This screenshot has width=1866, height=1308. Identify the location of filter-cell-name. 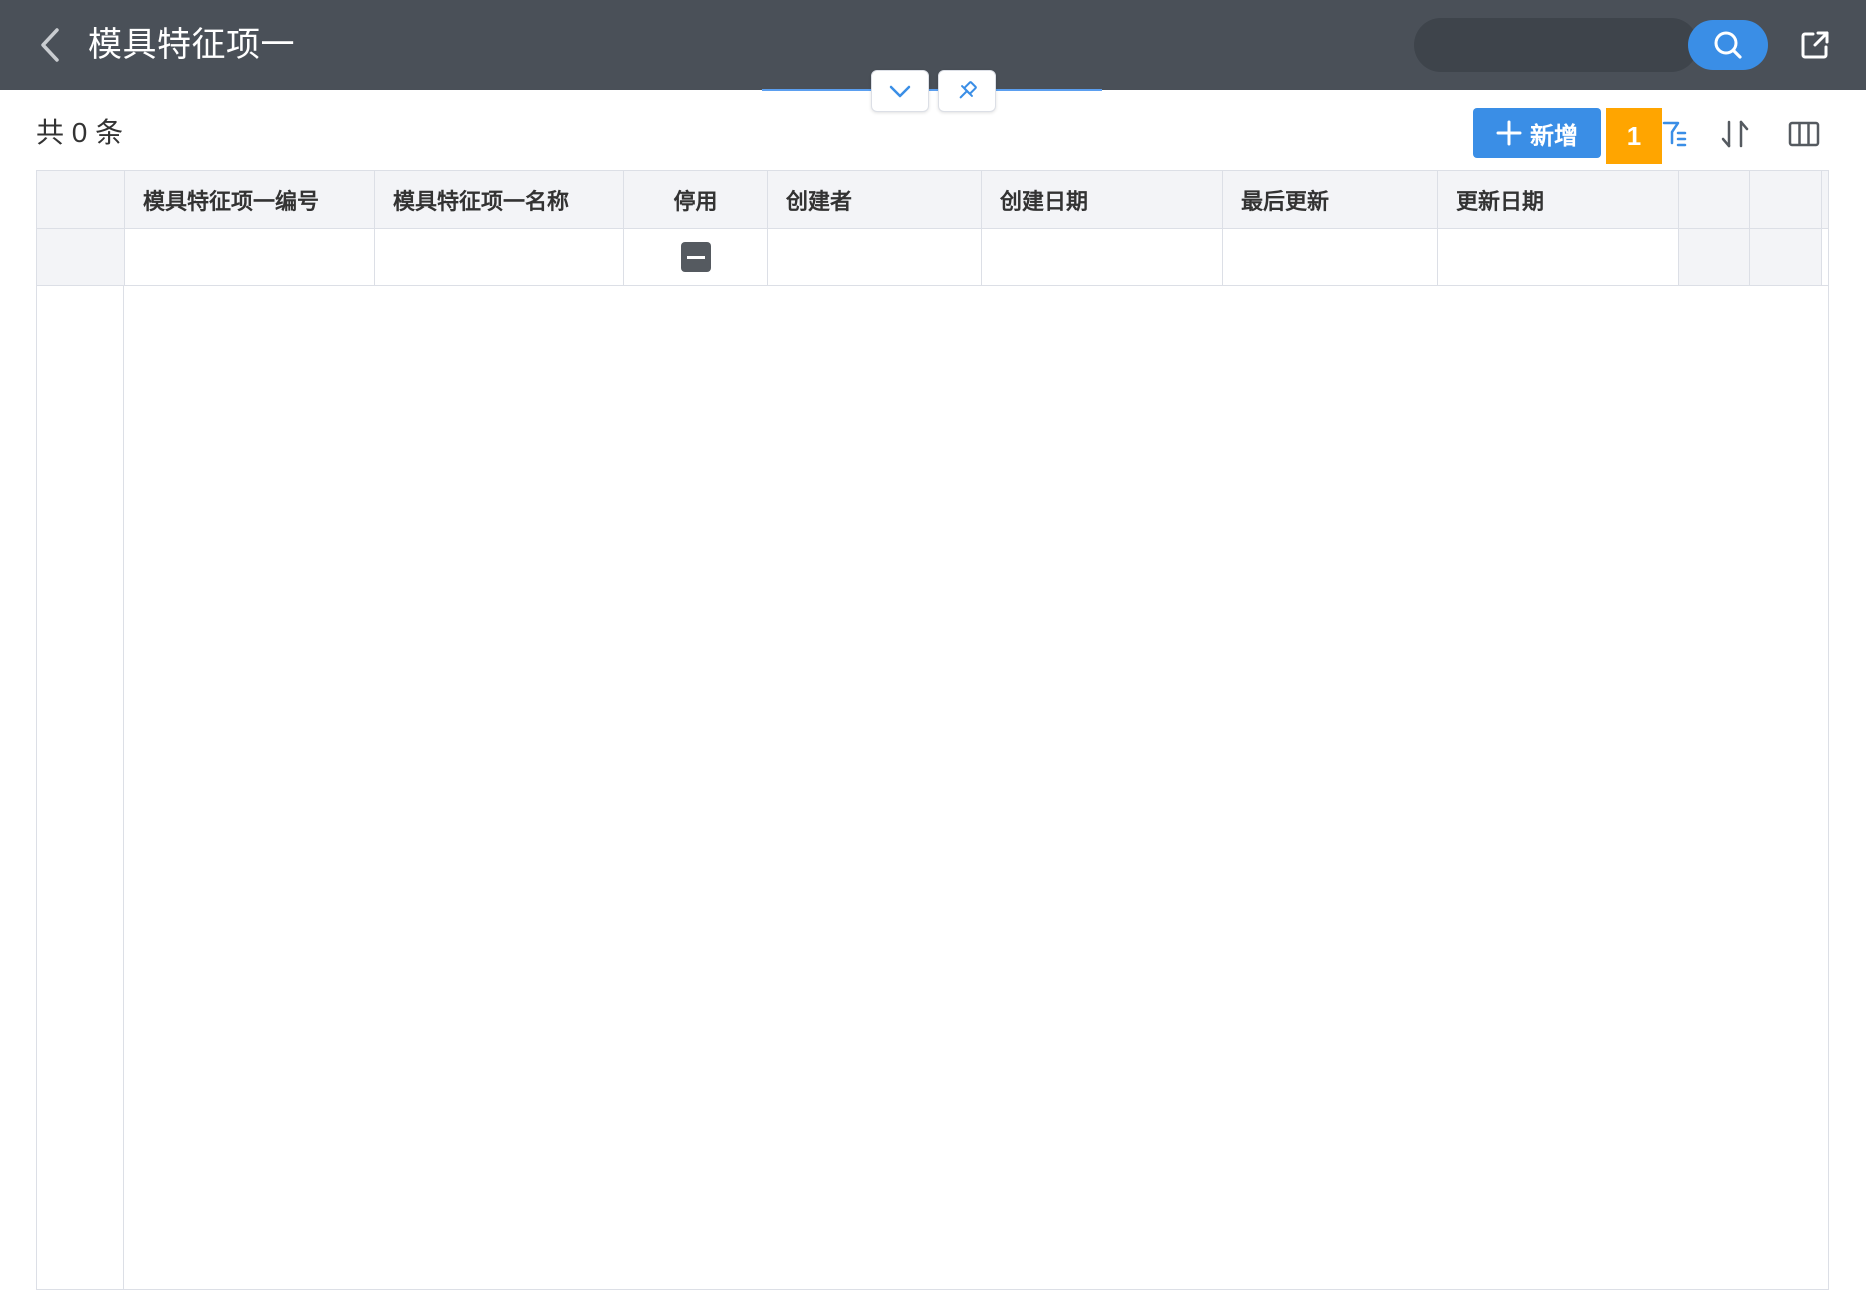
(499, 257).